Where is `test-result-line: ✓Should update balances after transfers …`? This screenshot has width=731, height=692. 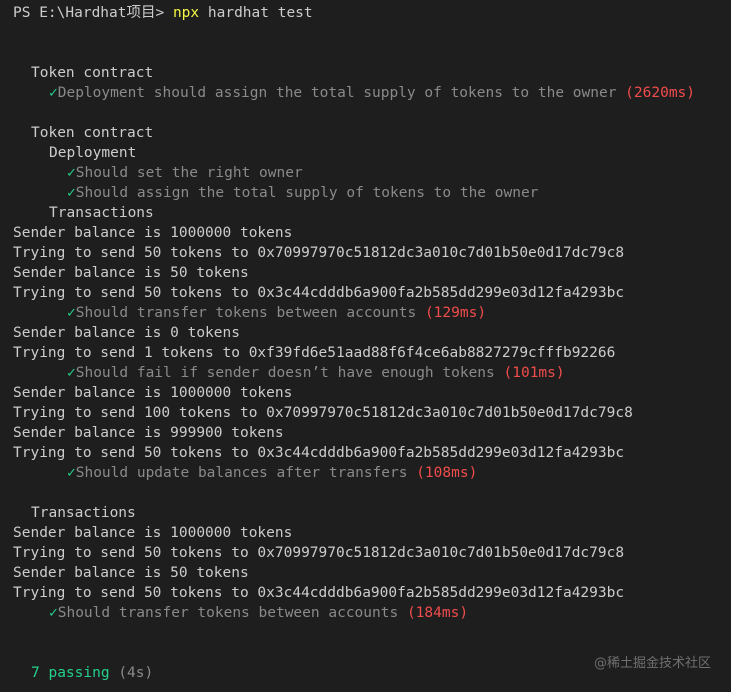 test-result-line: ✓Should update balances after transfers … is located at coordinates (372, 473).